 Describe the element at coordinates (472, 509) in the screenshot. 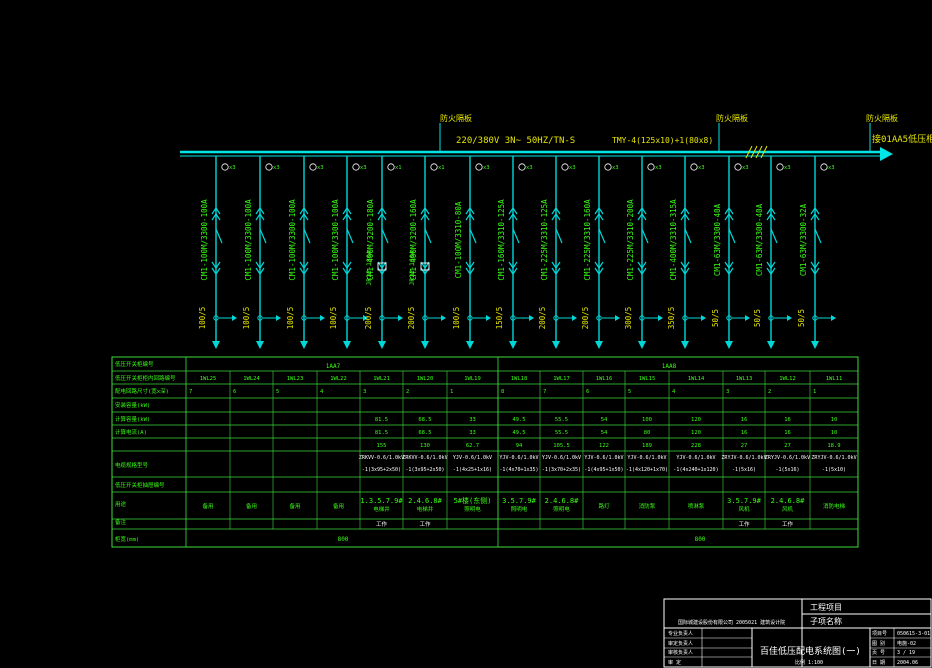

I see `usage: 照明电` at that location.